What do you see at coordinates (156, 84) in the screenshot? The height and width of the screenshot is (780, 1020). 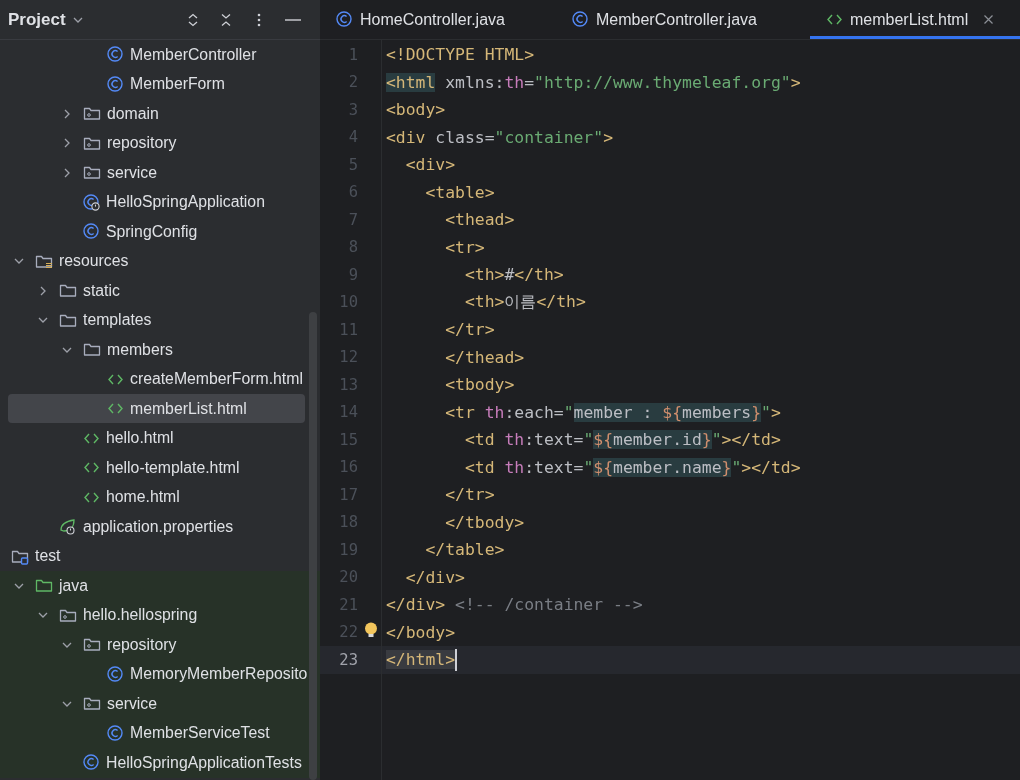 I see `tree-item: MemberForm` at bounding box center [156, 84].